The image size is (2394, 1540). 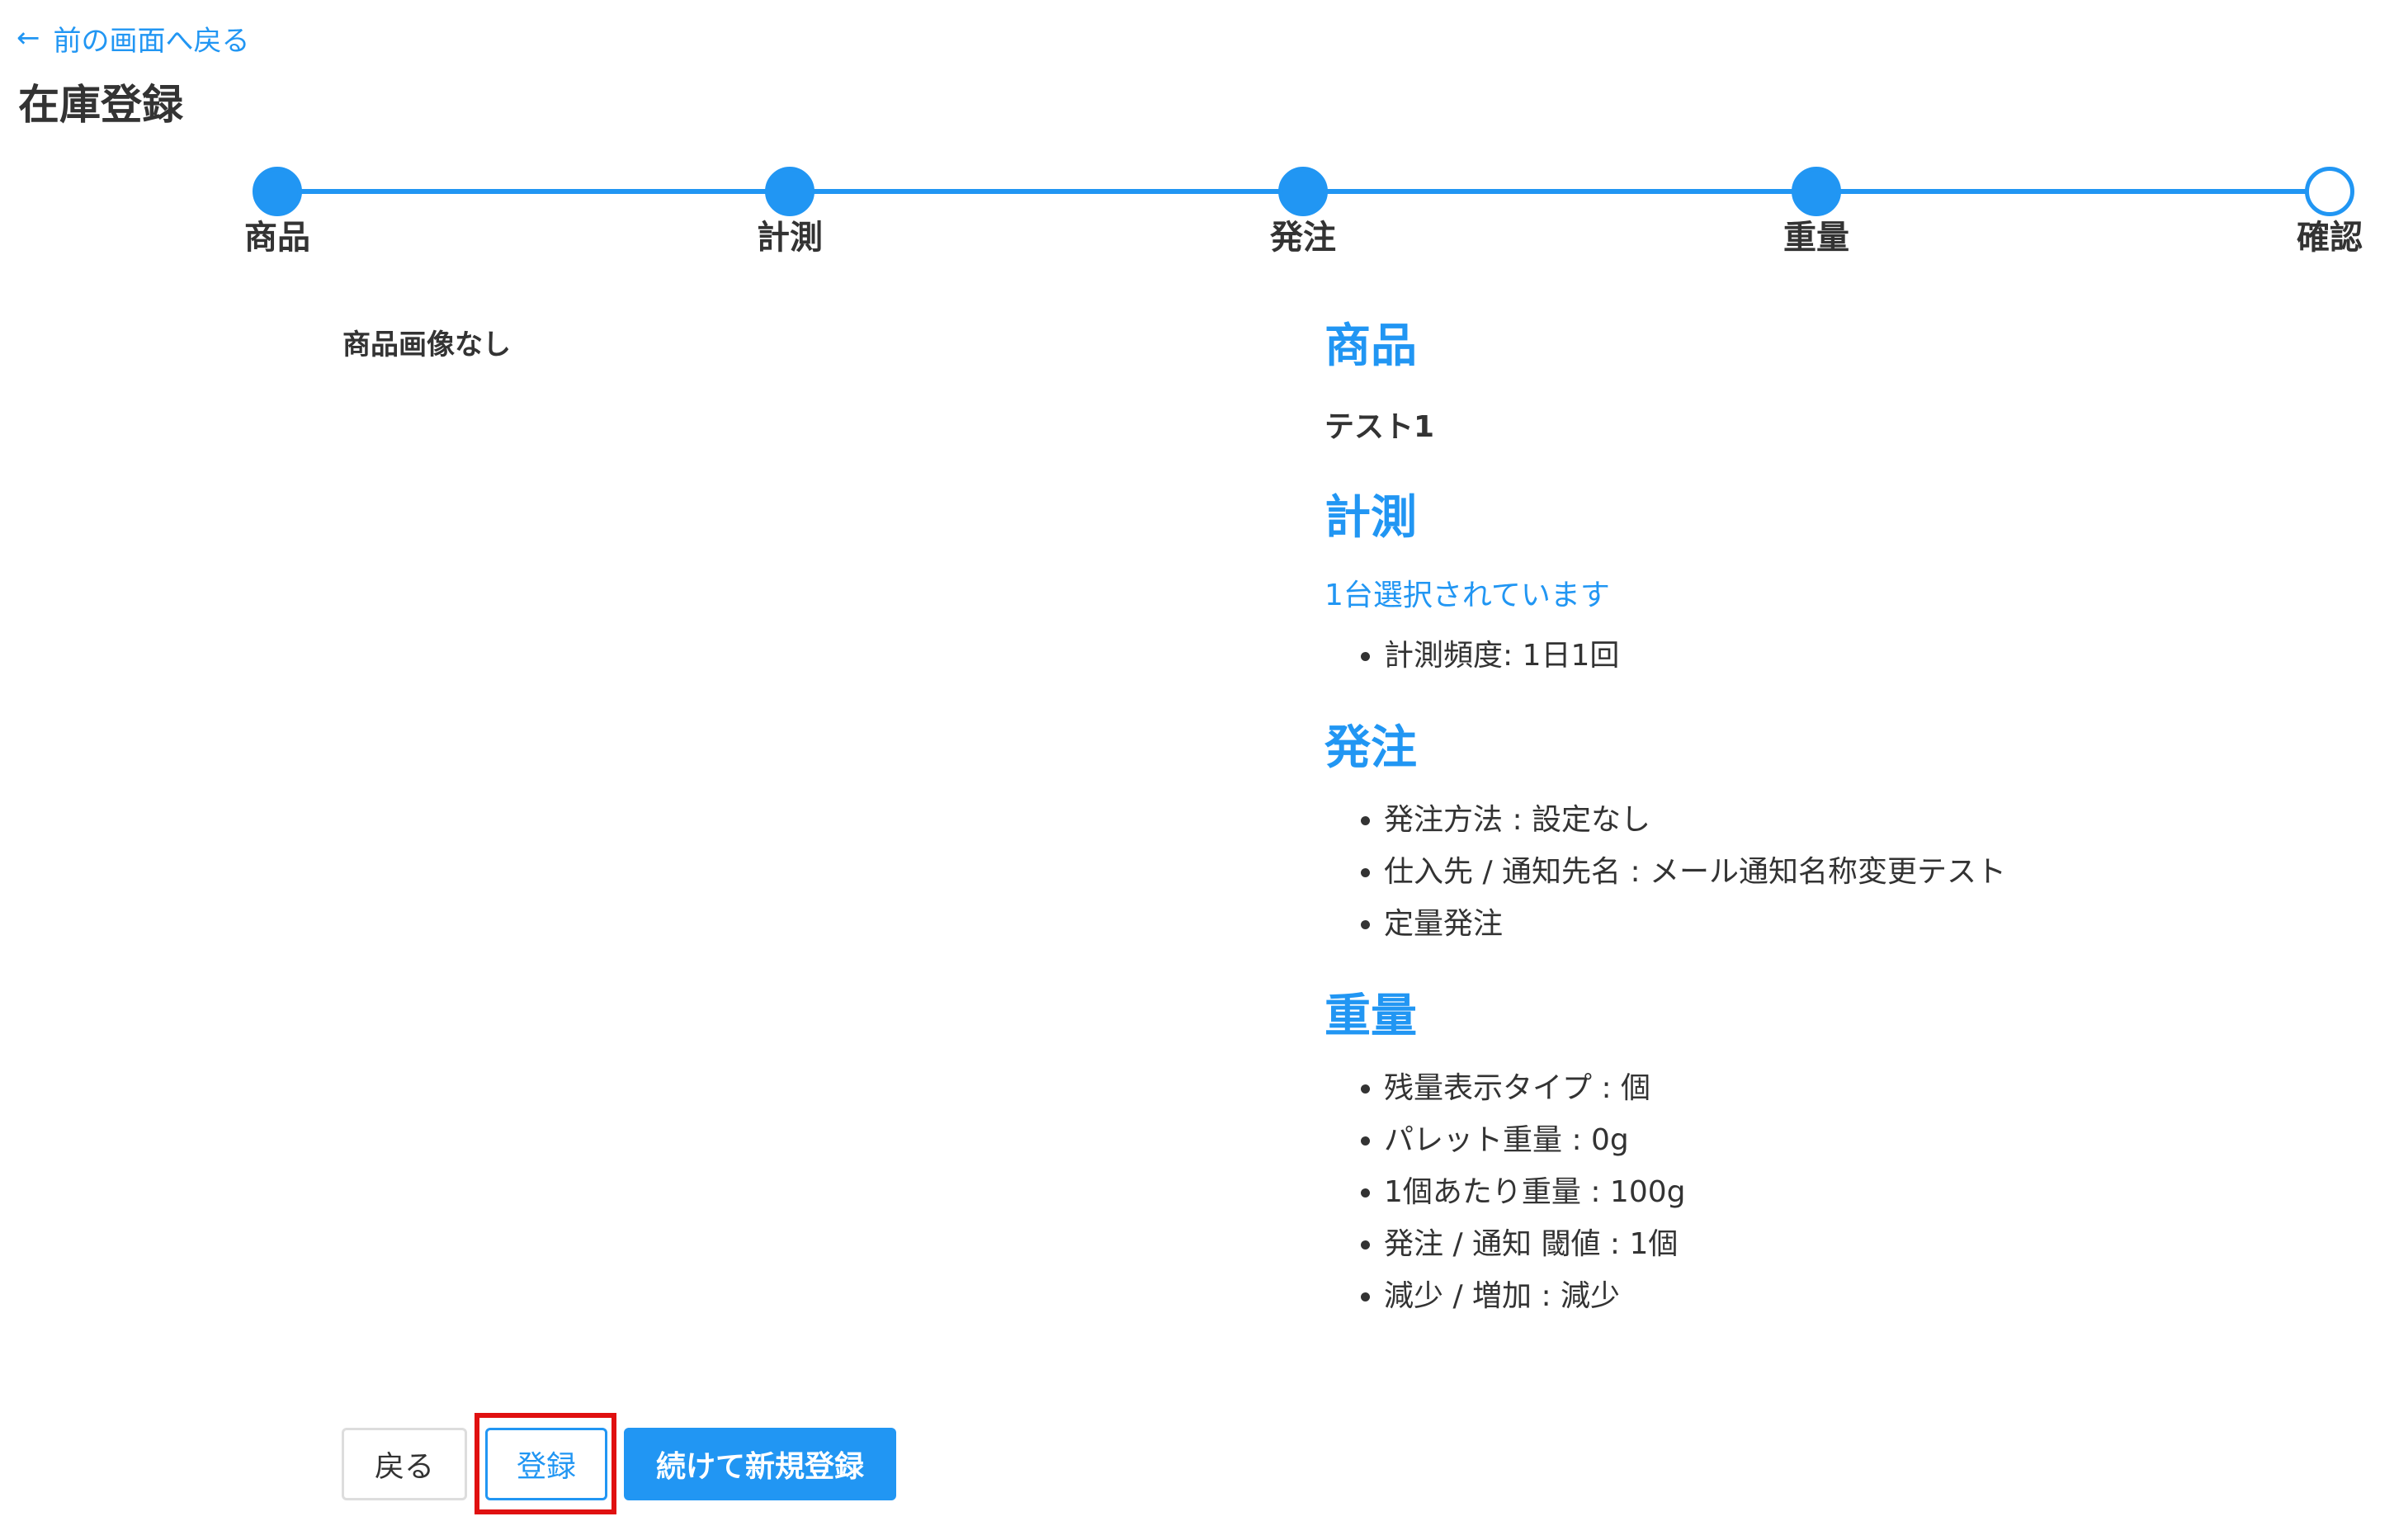 I want to click on continue-register-button: 続けて新規登録, so click(x=760, y=1464).